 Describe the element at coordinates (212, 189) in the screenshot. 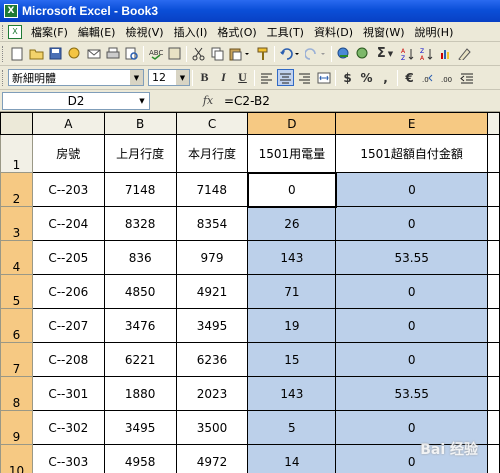

I see `cell-c2: 7148` at that location.